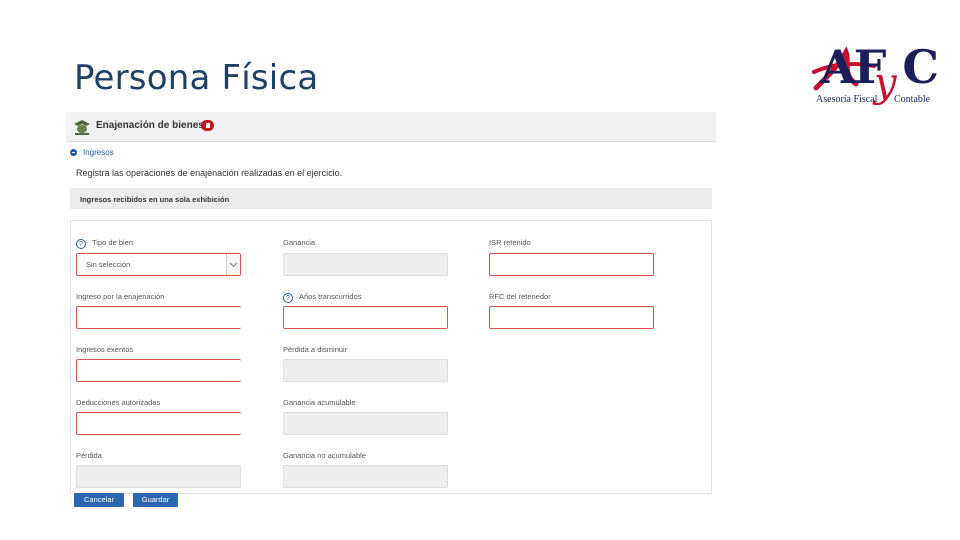 The image size is (960, 540). Describe the element at coordinates (120, 296) in the screenshot. I see `ingreso-enajenacion-label: Ingreso por la enajenación` at that location.